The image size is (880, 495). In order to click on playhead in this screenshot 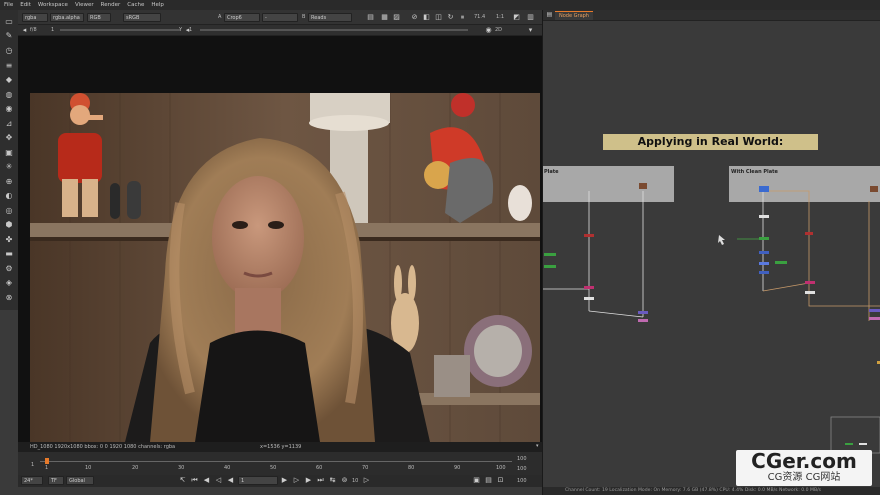, I will do `click(47, 461)`.